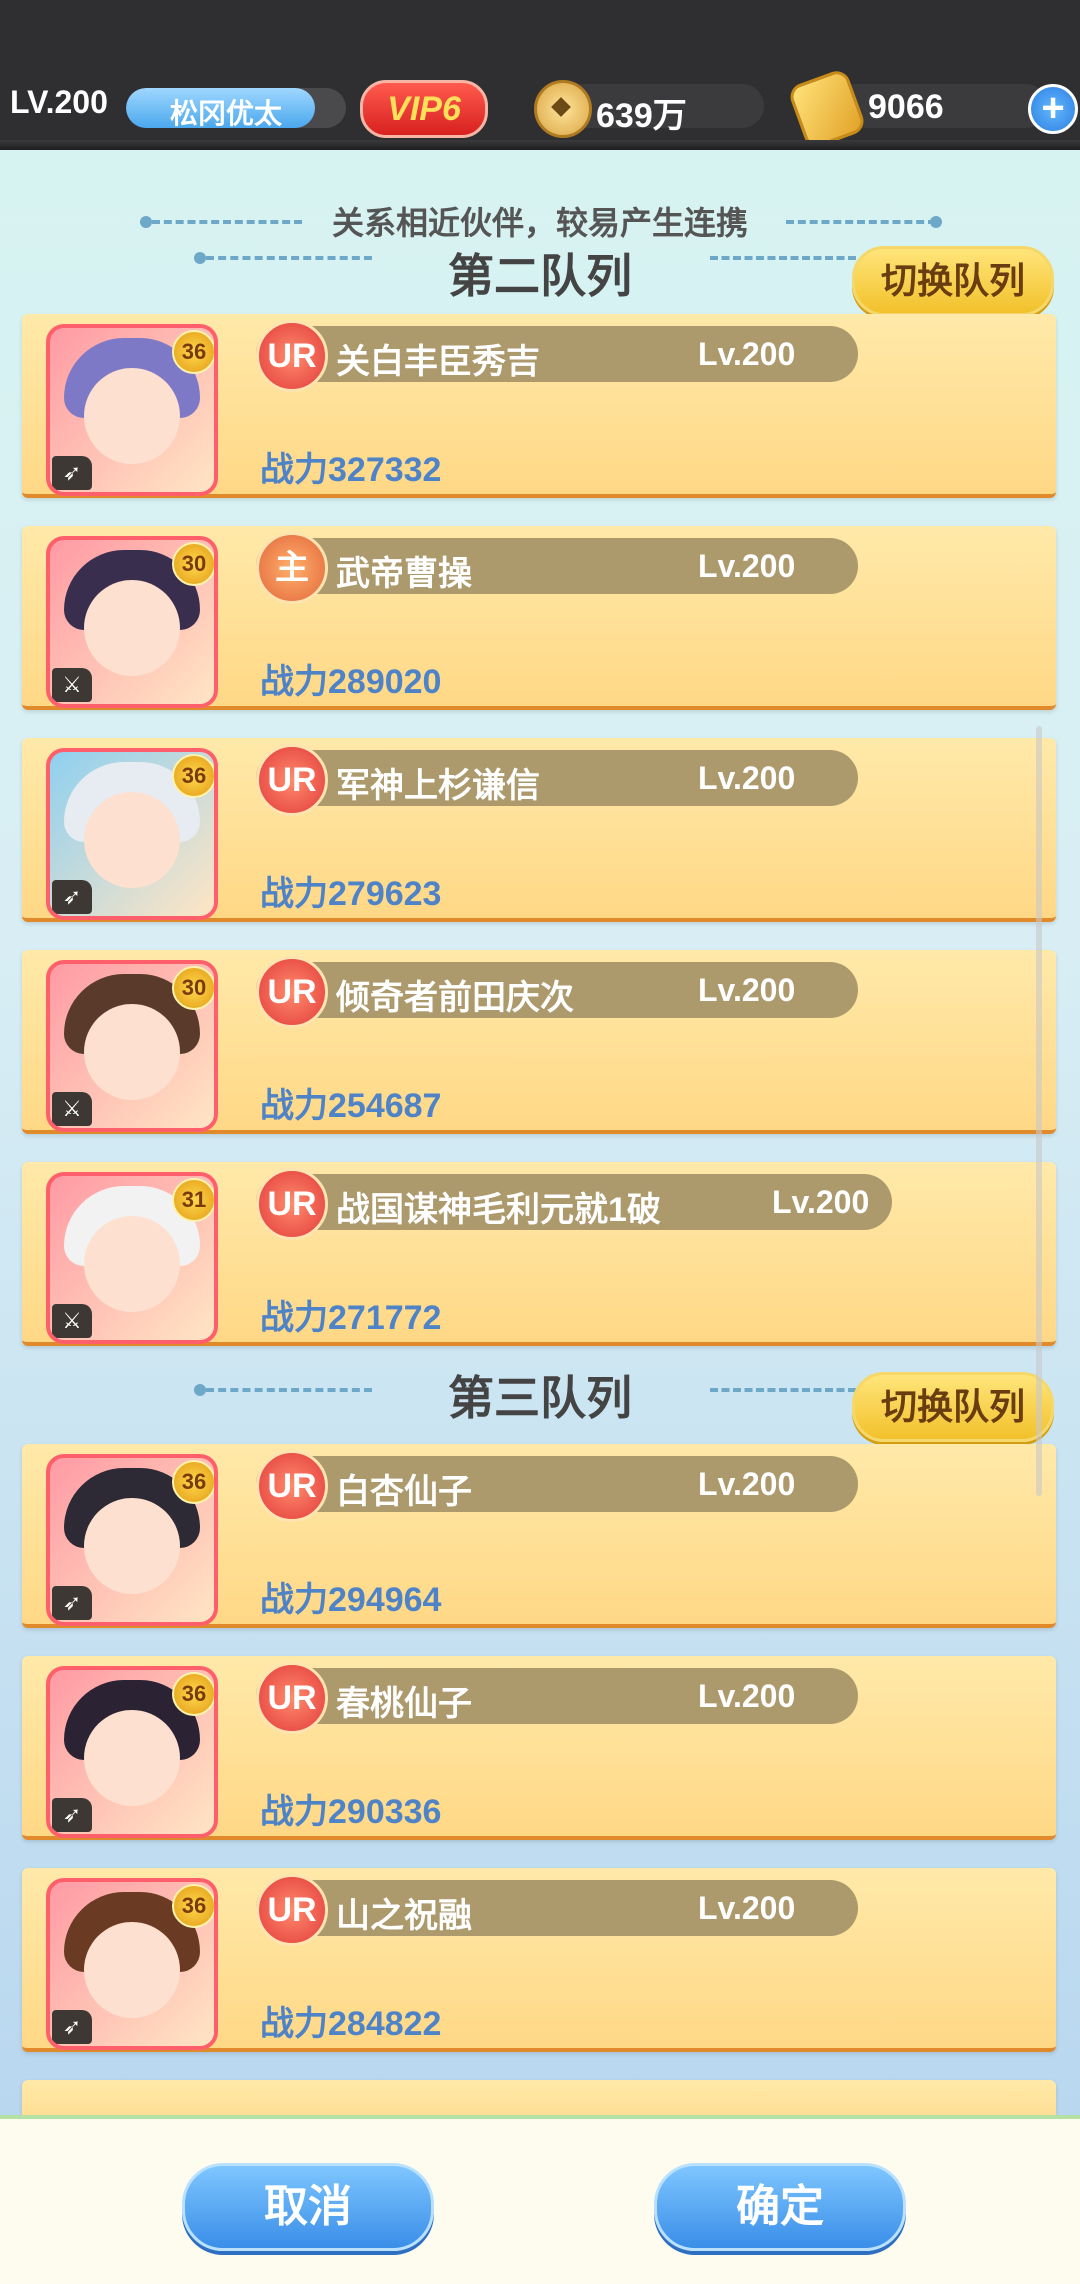 Image resolution: width=1080 pixels, height=2284 pixels. Describe the element at coordinates (351, 470) in the screenshot. I see `hero-power: 战力327332` at that location.